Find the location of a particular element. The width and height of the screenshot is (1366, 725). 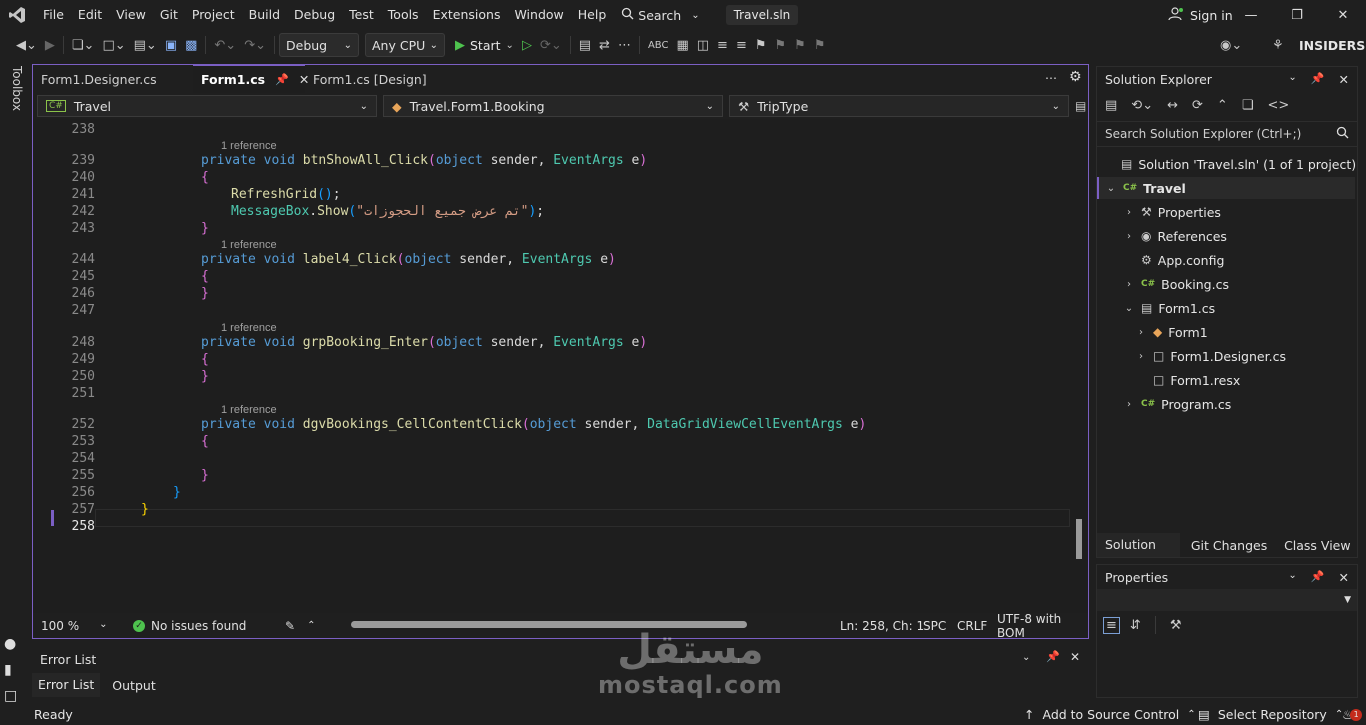

tree-item: ▤ Solution 'Travel.sln' (1 of 1 project) is located at coordinates (1229, 164).